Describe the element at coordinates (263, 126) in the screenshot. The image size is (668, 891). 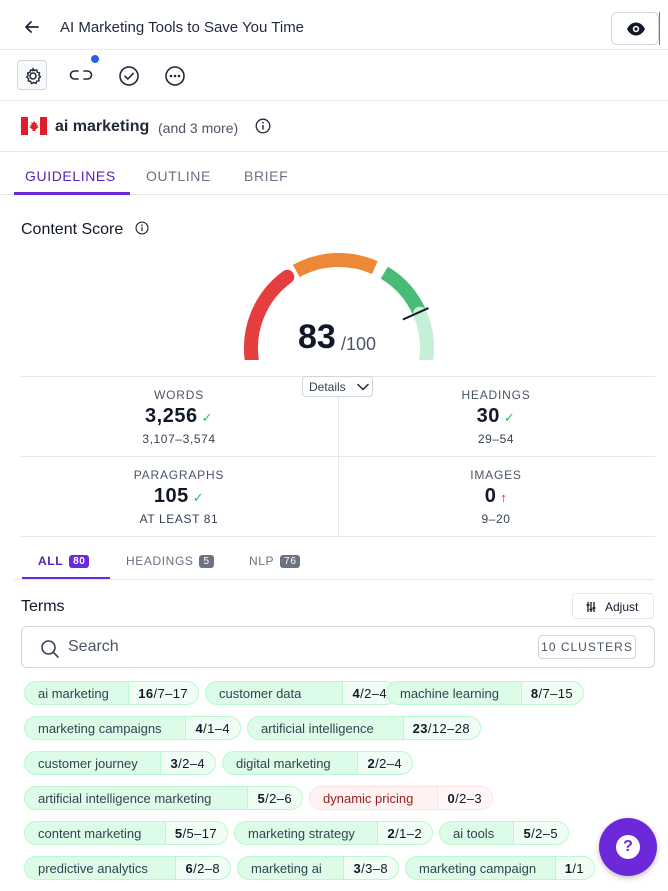
I see `info-icon` at that location.